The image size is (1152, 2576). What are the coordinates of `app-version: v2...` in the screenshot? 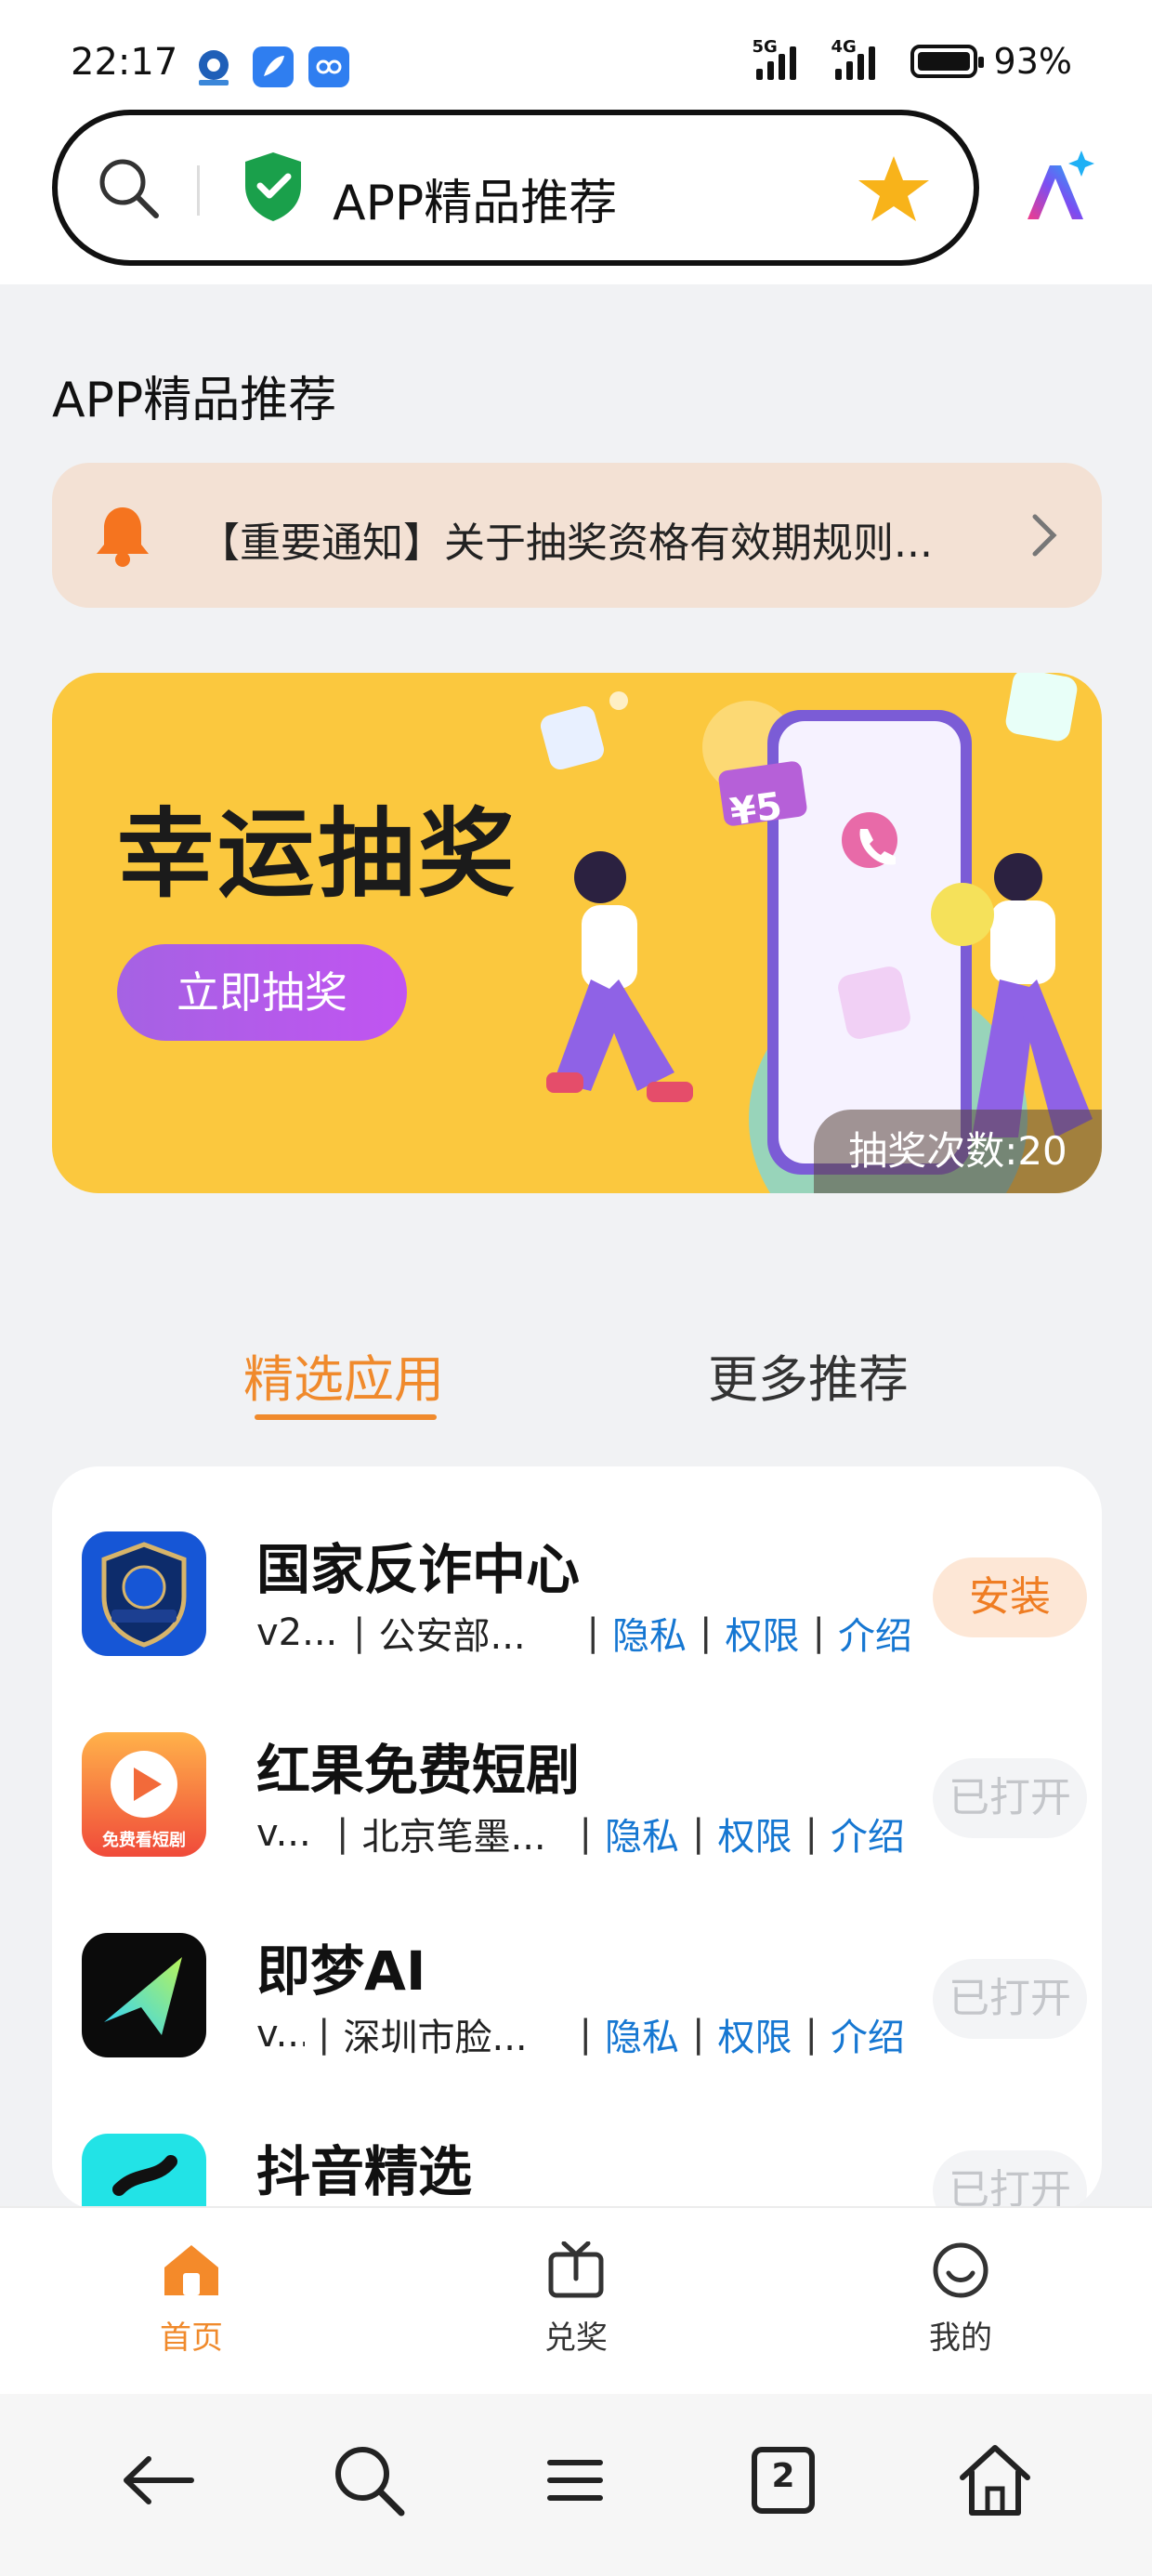 It's located at (297, 1632).